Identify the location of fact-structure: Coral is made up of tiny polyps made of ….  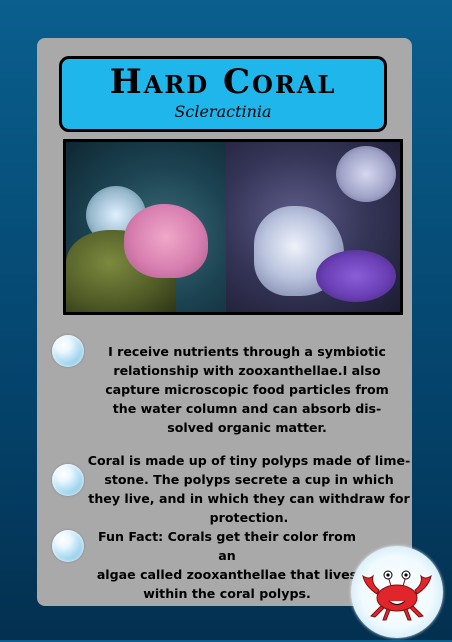
(249, 489).